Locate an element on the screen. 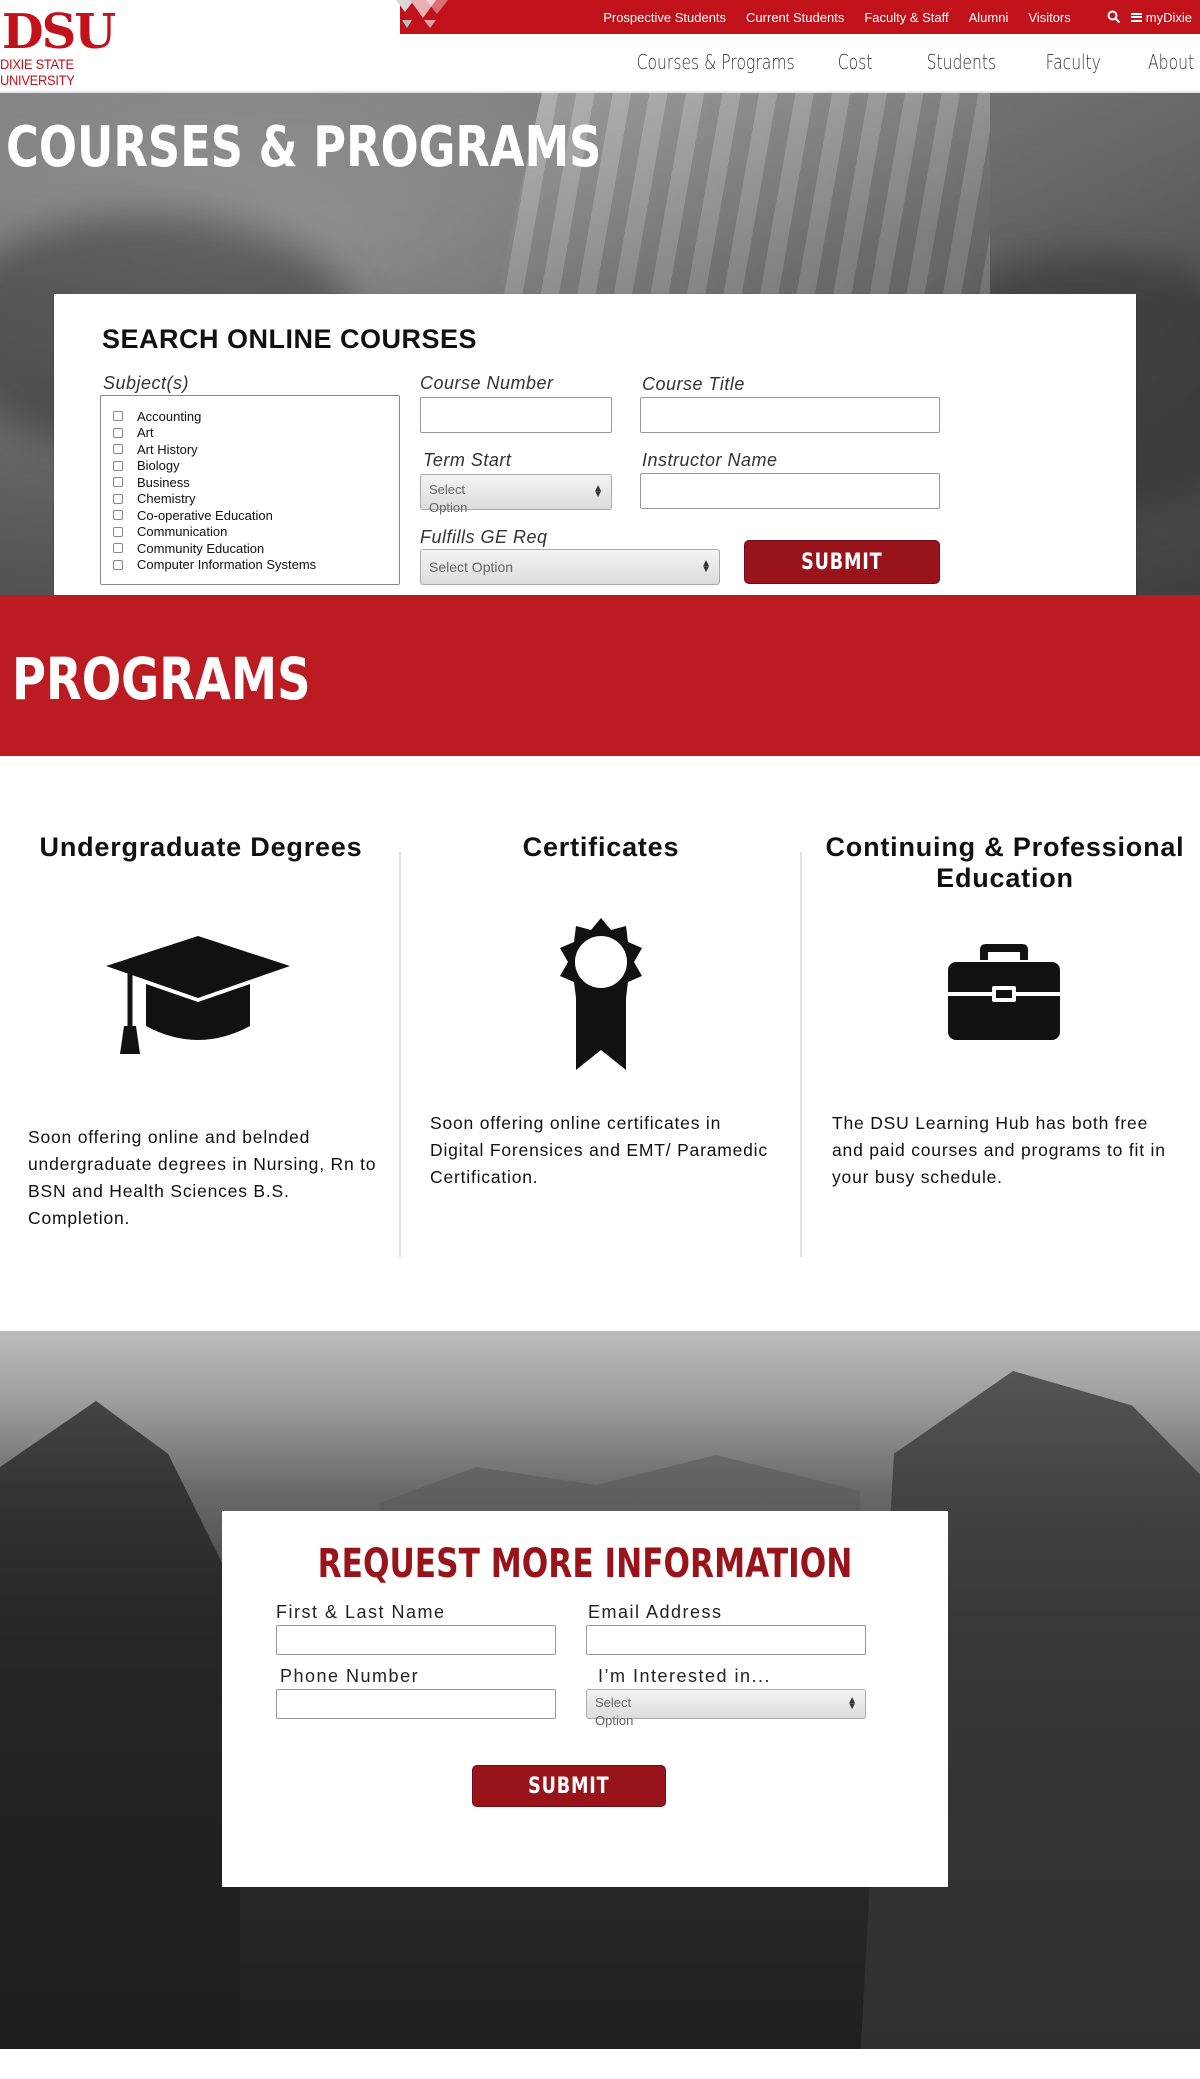 Image resolution: width=1200 pixels, height=2079 pixels. course-number-input is located at coordinates (516, 415).